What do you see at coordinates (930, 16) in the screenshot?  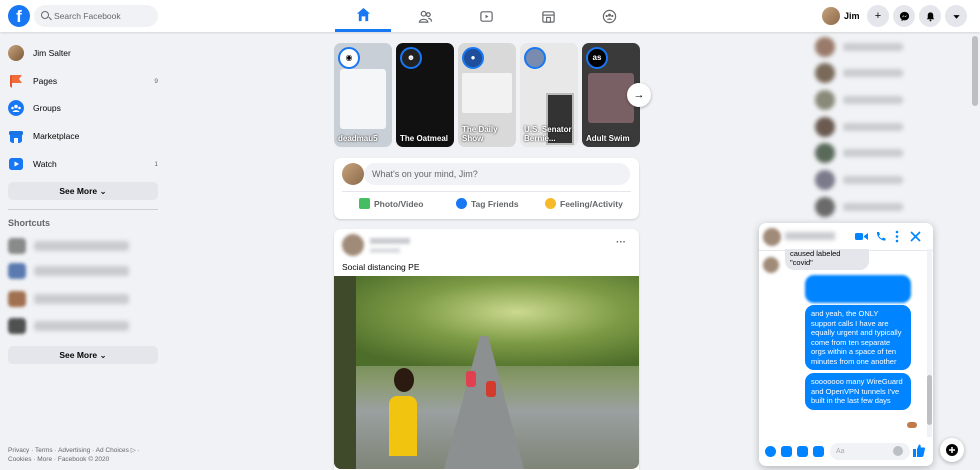 I see `notifications-button` at bounding box center [930, 16].